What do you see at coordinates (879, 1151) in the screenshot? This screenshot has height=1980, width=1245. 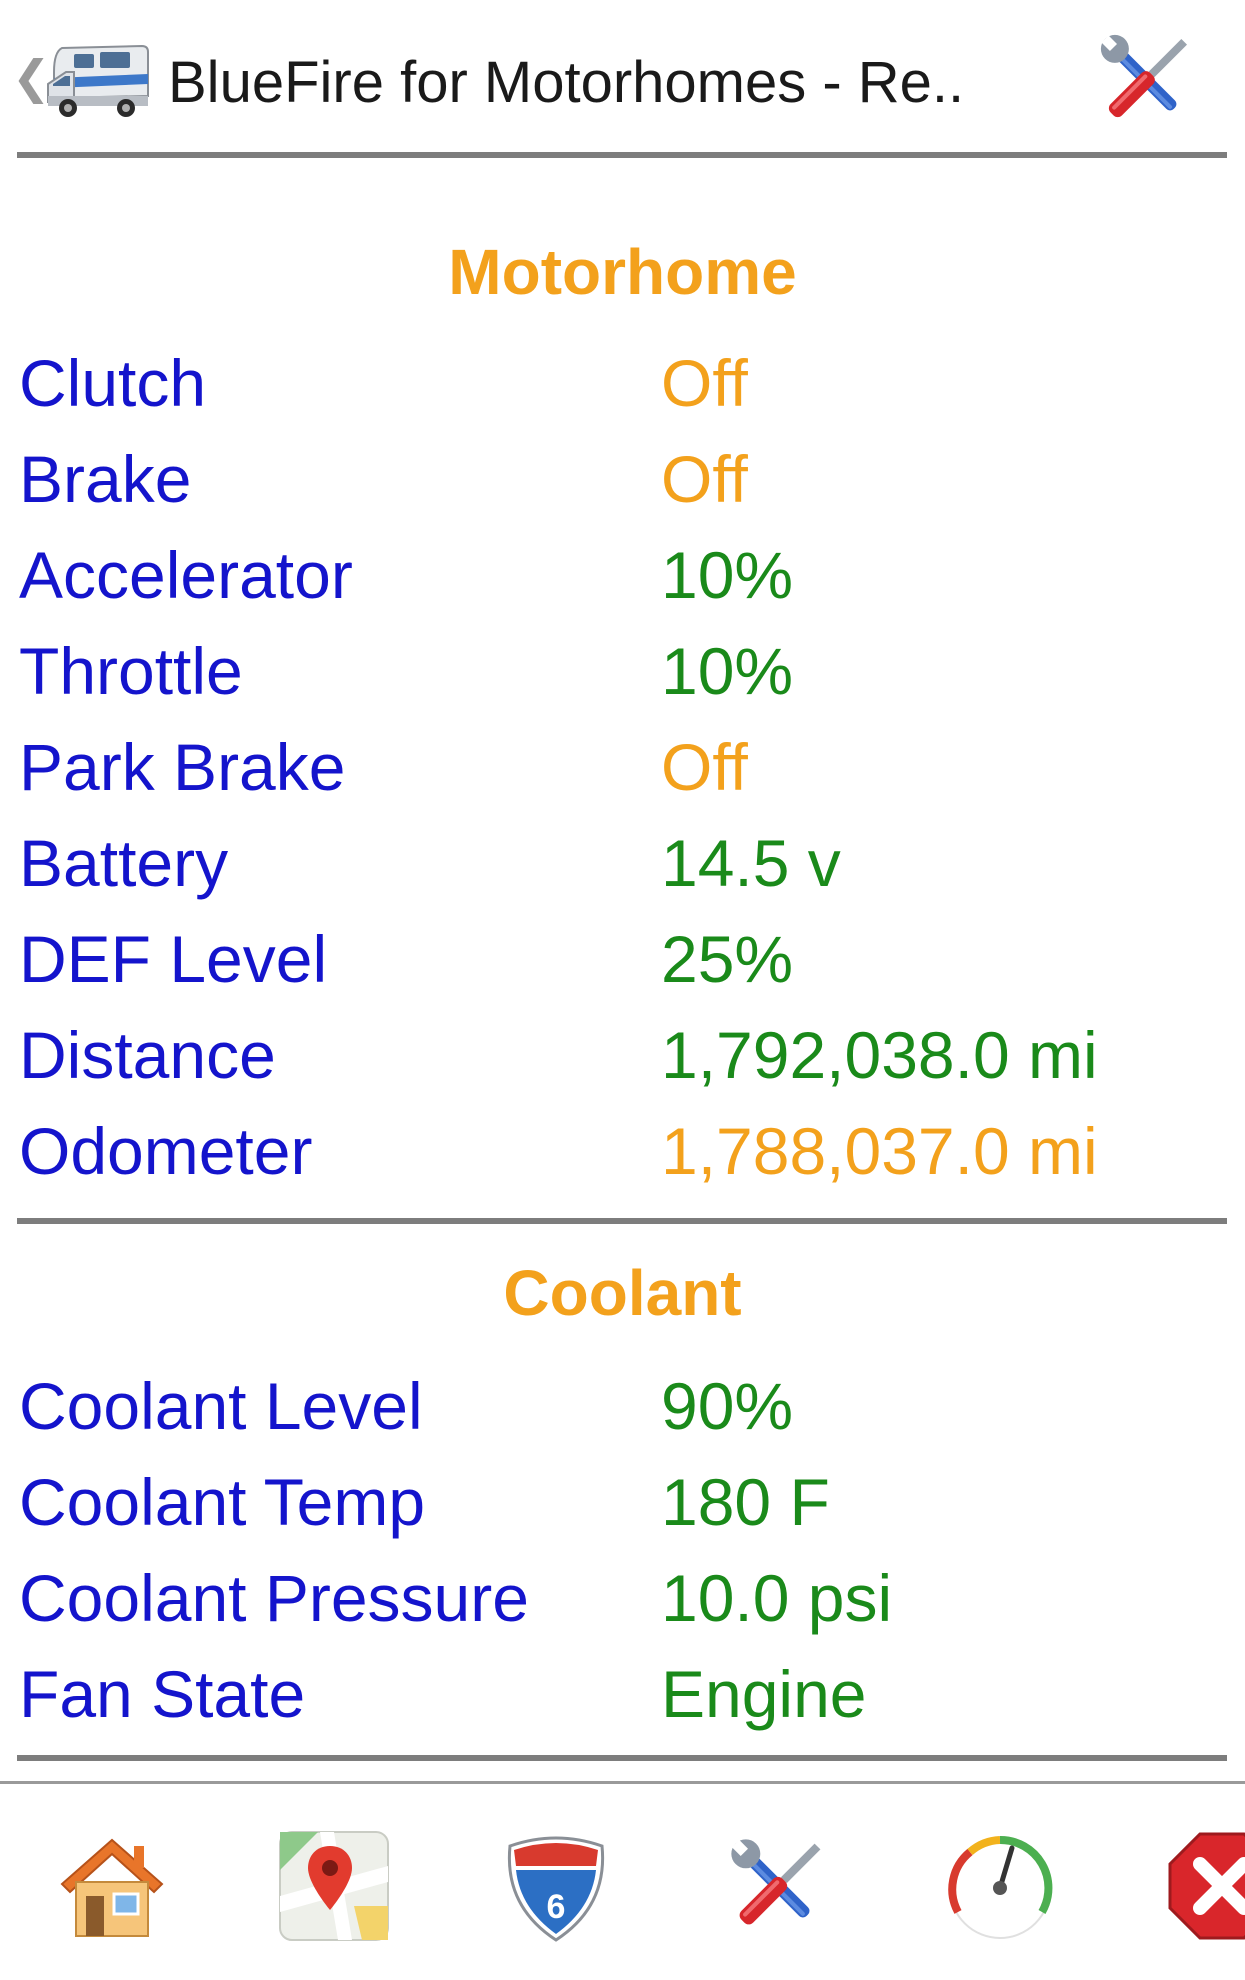 I see `row-value: 1,788,037.0 mi` at bounding box center [879, 1151].